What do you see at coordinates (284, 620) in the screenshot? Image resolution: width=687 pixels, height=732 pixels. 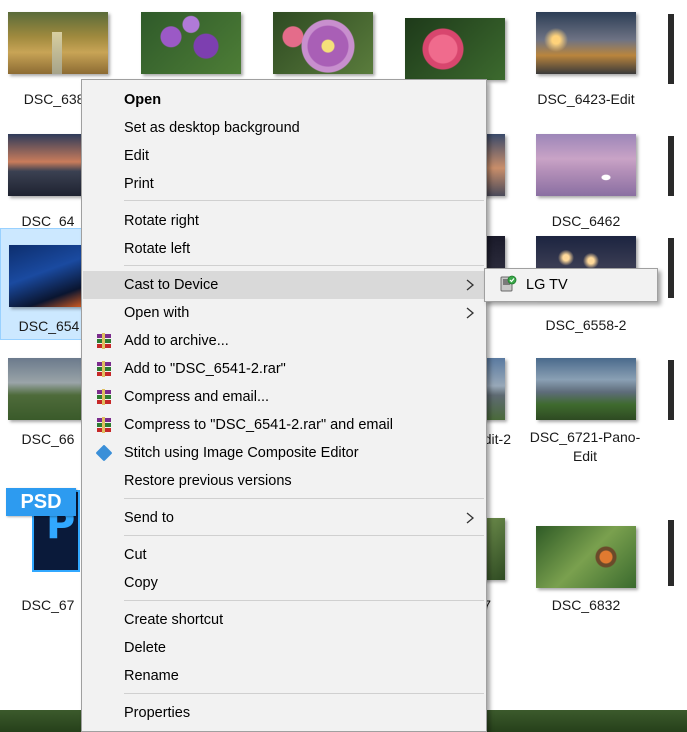 I see `menu-item-create-shortcut: Create shortcut` at bounding box center [284, 620].